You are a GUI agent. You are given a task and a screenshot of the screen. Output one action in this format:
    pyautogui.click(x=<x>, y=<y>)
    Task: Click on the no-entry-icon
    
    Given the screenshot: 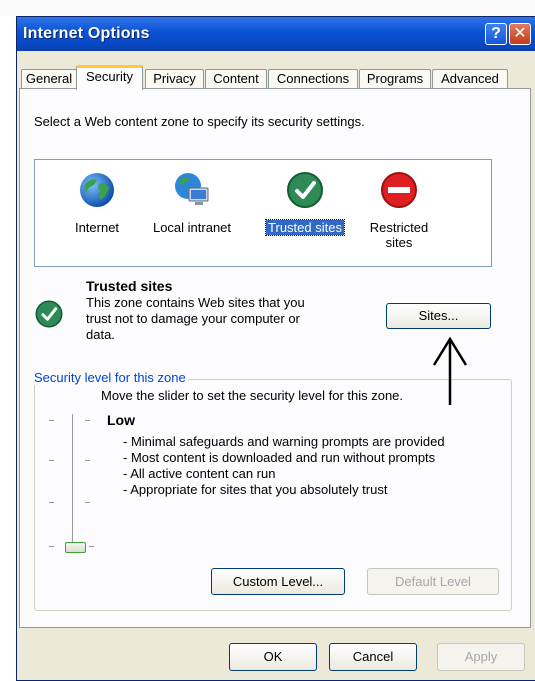 What is the action you would take?
    pyautogui.click(x=399, y=190)
    